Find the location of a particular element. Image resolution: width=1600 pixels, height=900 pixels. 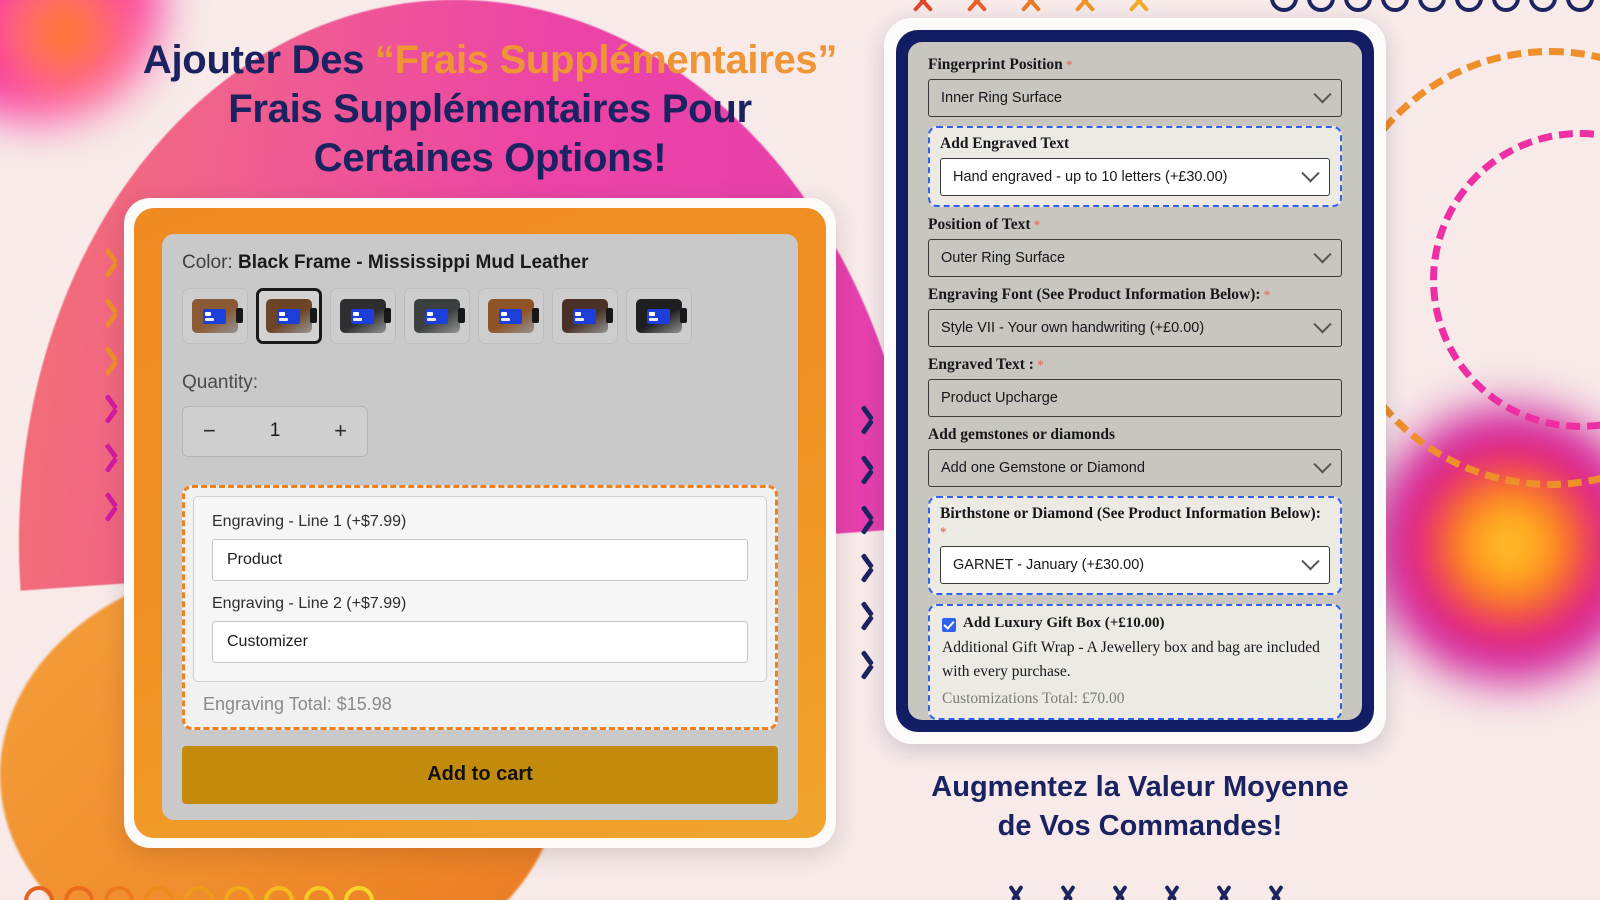

add-gemstones-or-diamonds-select: Add one Gemstone or Diamond is located at coordinates (1135, 468).